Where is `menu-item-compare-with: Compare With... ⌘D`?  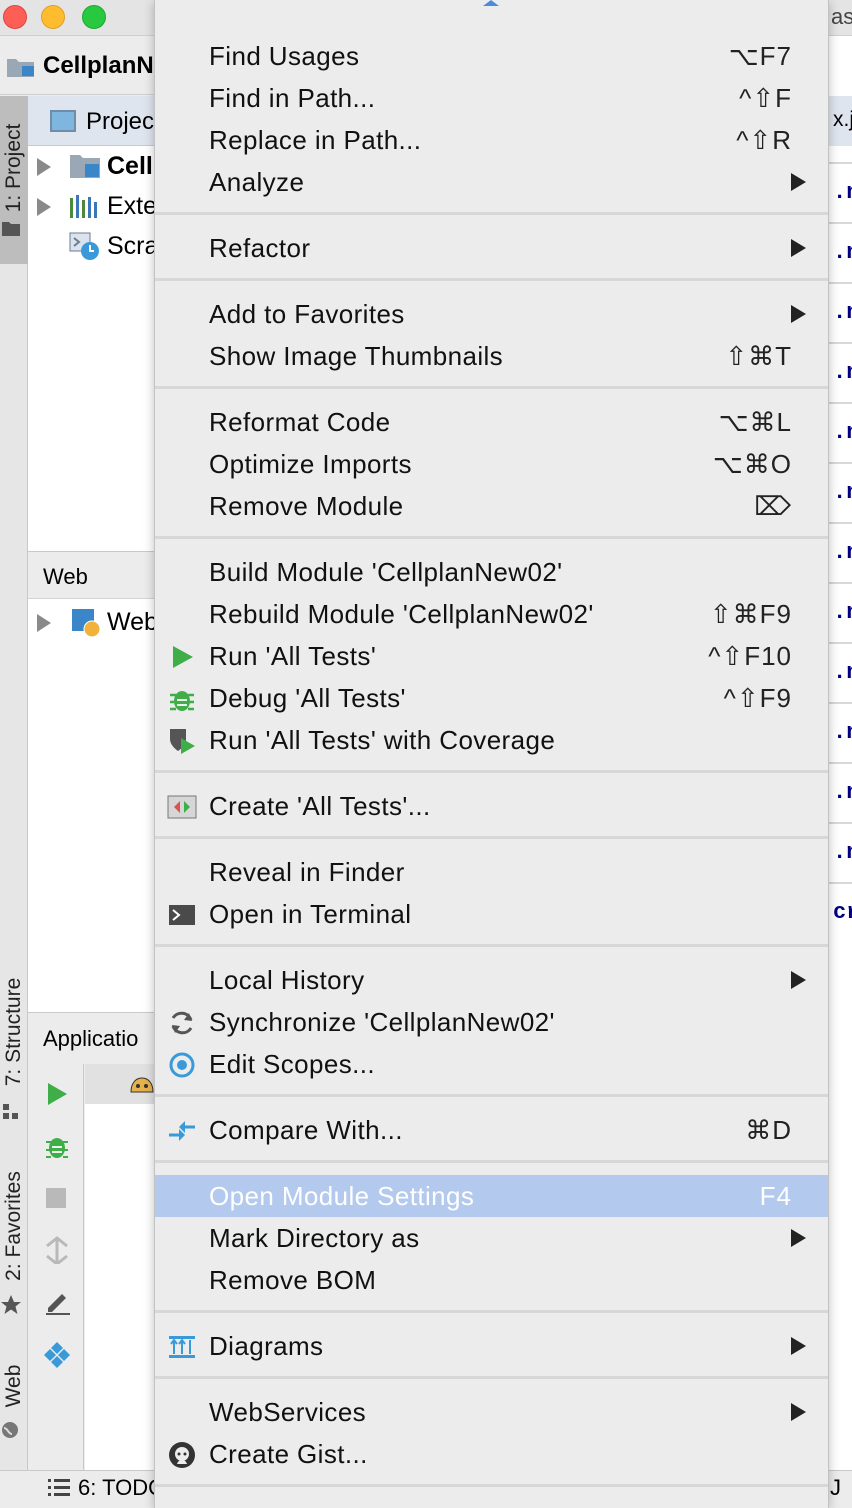 menu-item-compare-with: Compare With... ⌘D is located at coordinates (491, 1130).